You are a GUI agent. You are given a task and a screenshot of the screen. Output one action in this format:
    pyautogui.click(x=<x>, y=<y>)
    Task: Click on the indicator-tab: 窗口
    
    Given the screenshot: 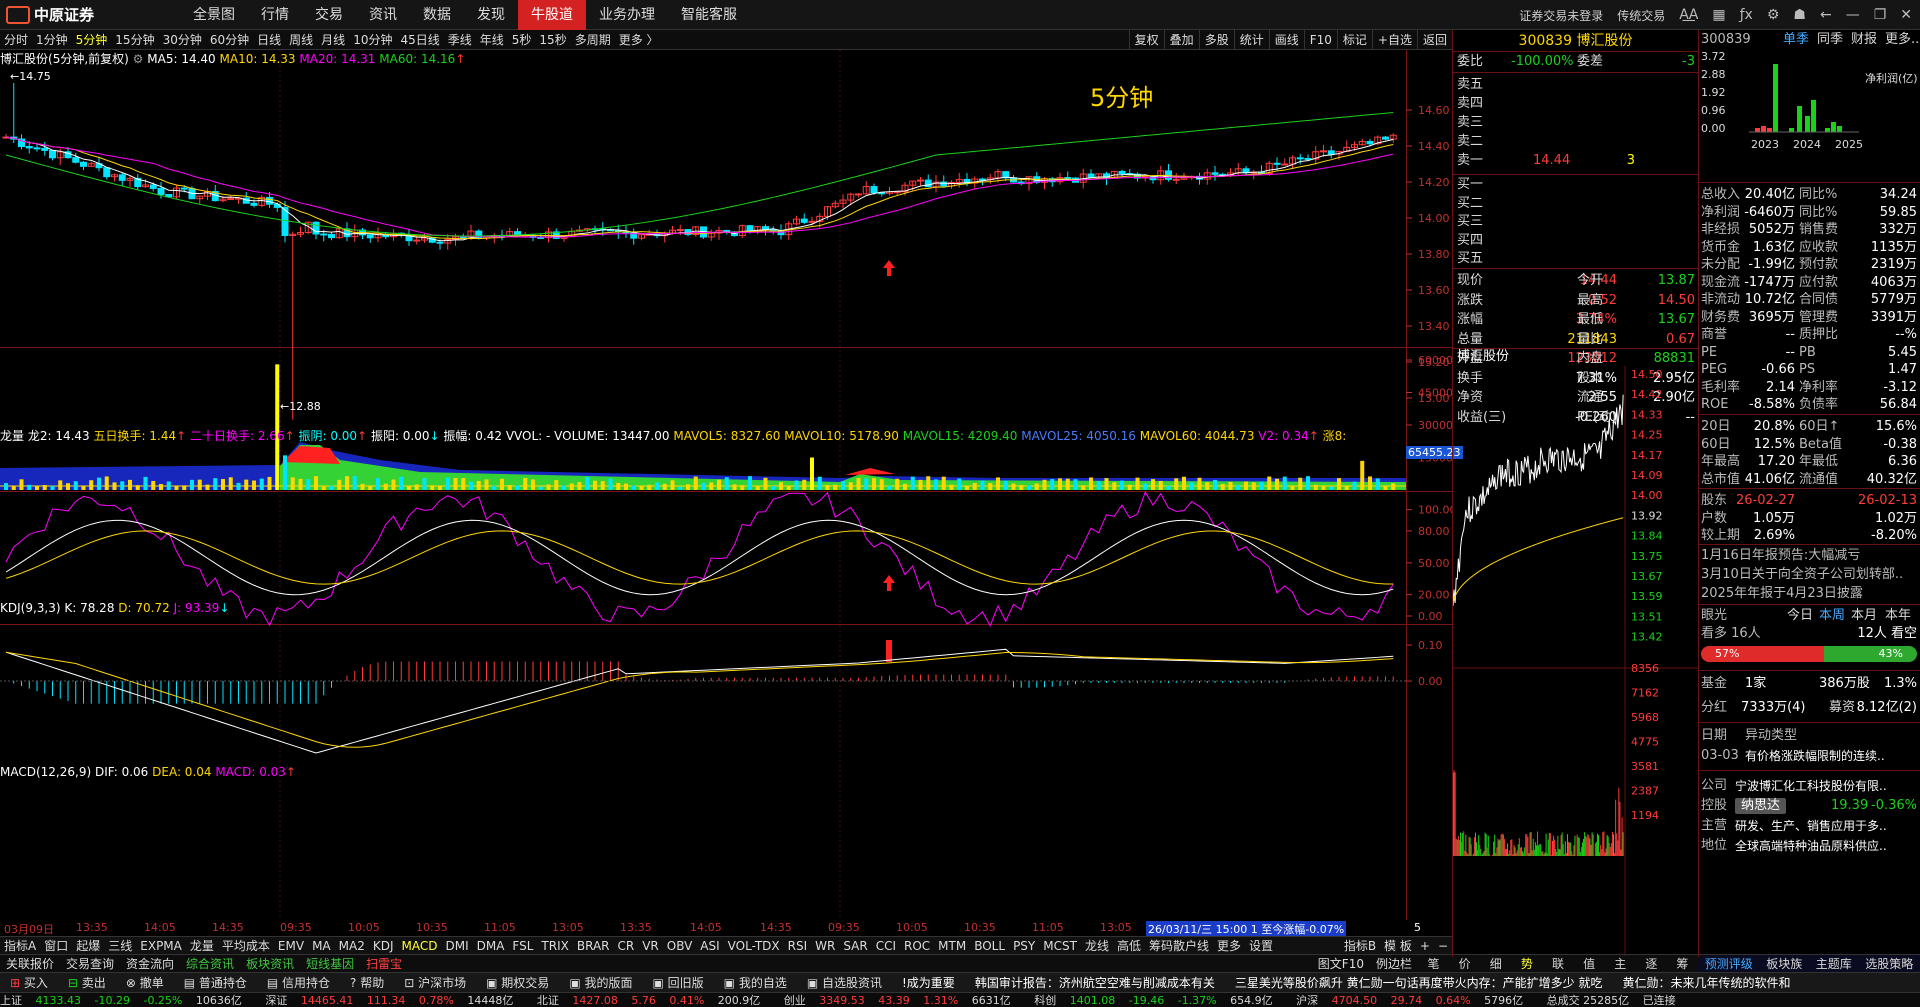 What is the action you would take?
    pyautogui.click(x=56, y=946)
    